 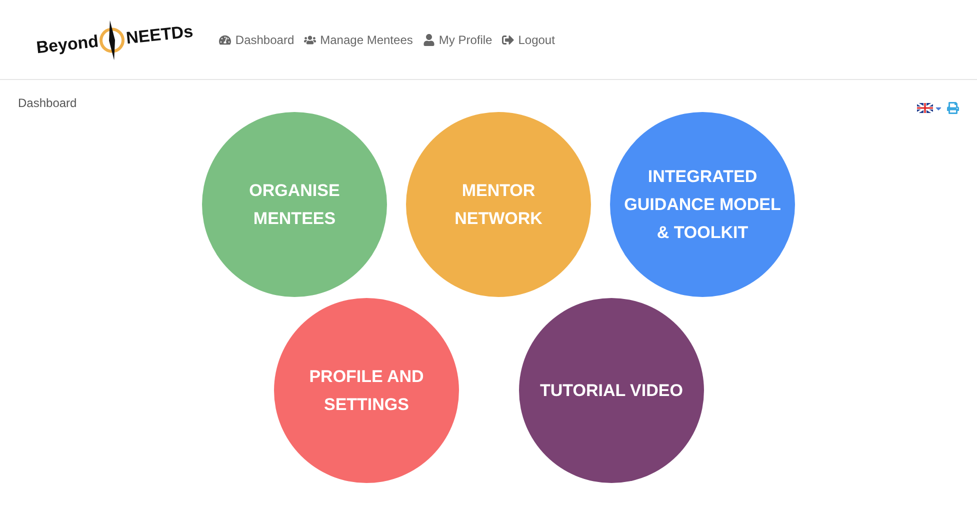 I want to click on nav-link: My Profile, so click(x=457, y=39).